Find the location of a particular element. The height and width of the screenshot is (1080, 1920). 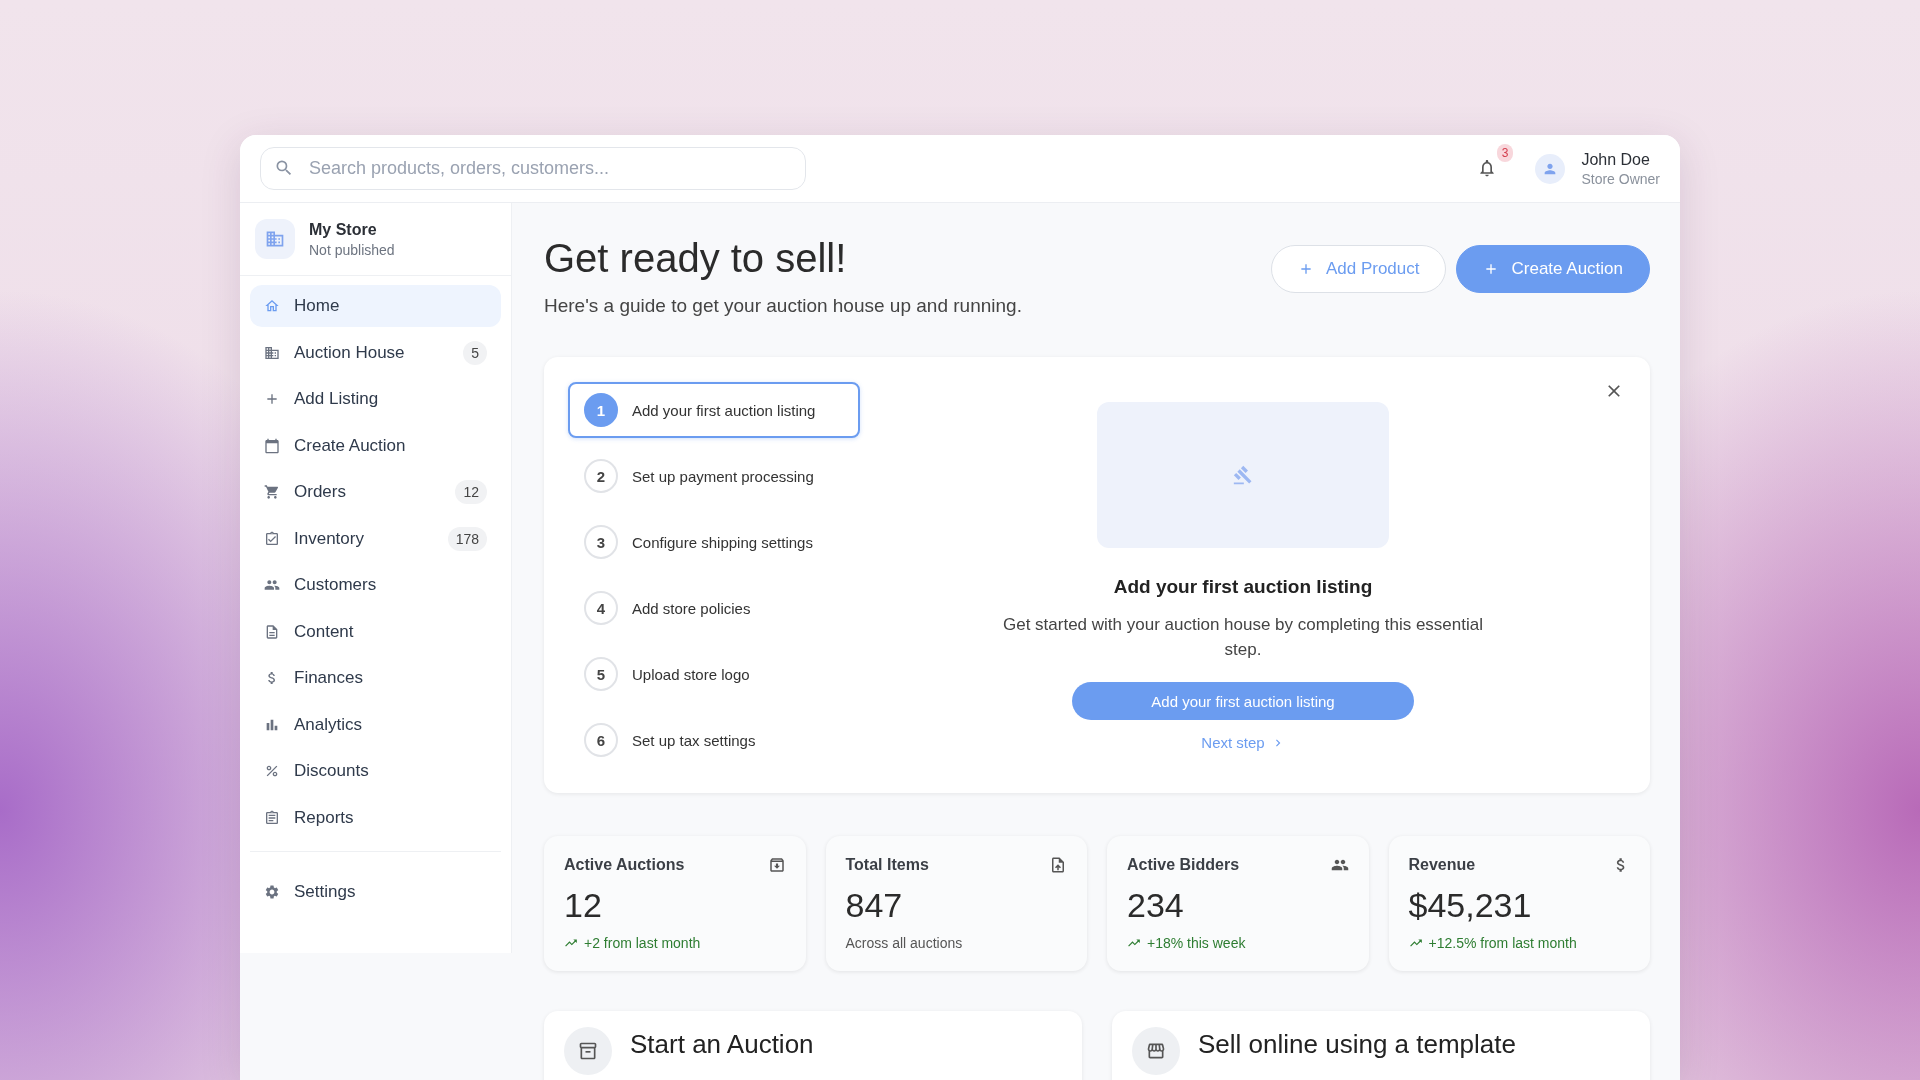

page-title: Get ready to sell! is located at coordinates (696, 258).